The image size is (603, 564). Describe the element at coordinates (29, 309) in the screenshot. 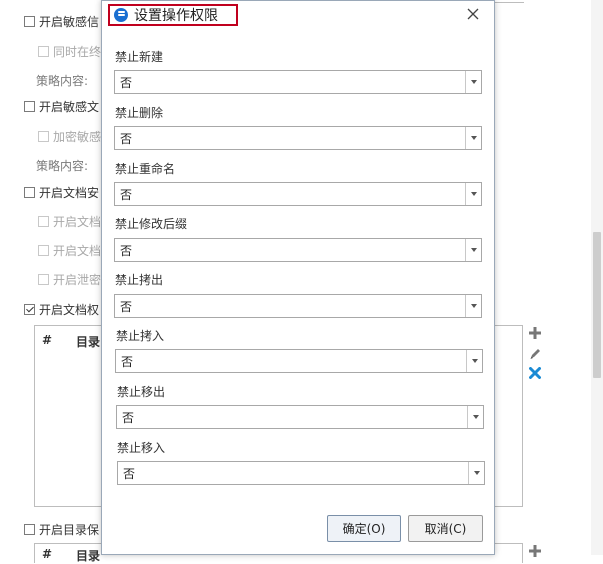

I see `checkbox-checked` at that location.